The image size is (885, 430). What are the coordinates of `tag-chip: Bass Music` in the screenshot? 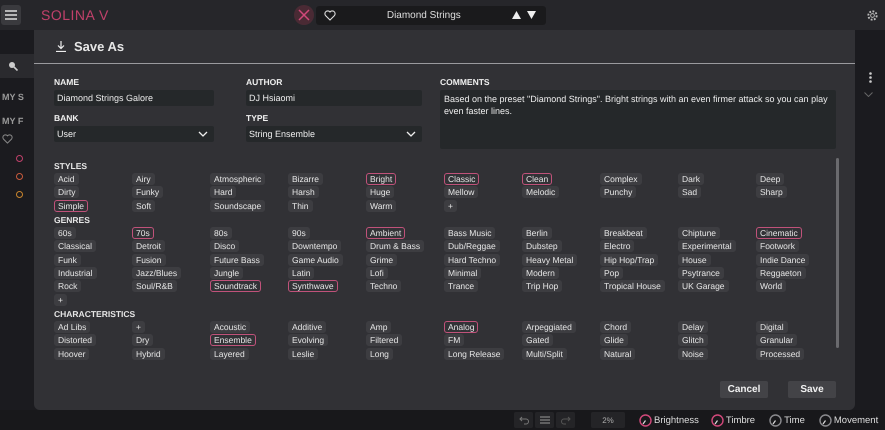 It's located at (470, 232).